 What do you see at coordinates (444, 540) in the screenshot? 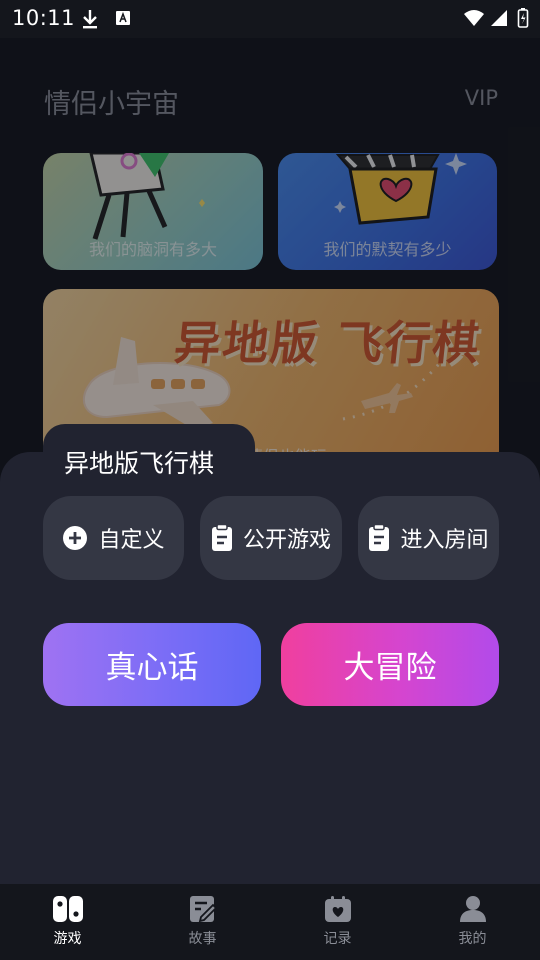
I see `enter-room-button-label: 进入房间` at bounding box center [444, 540].